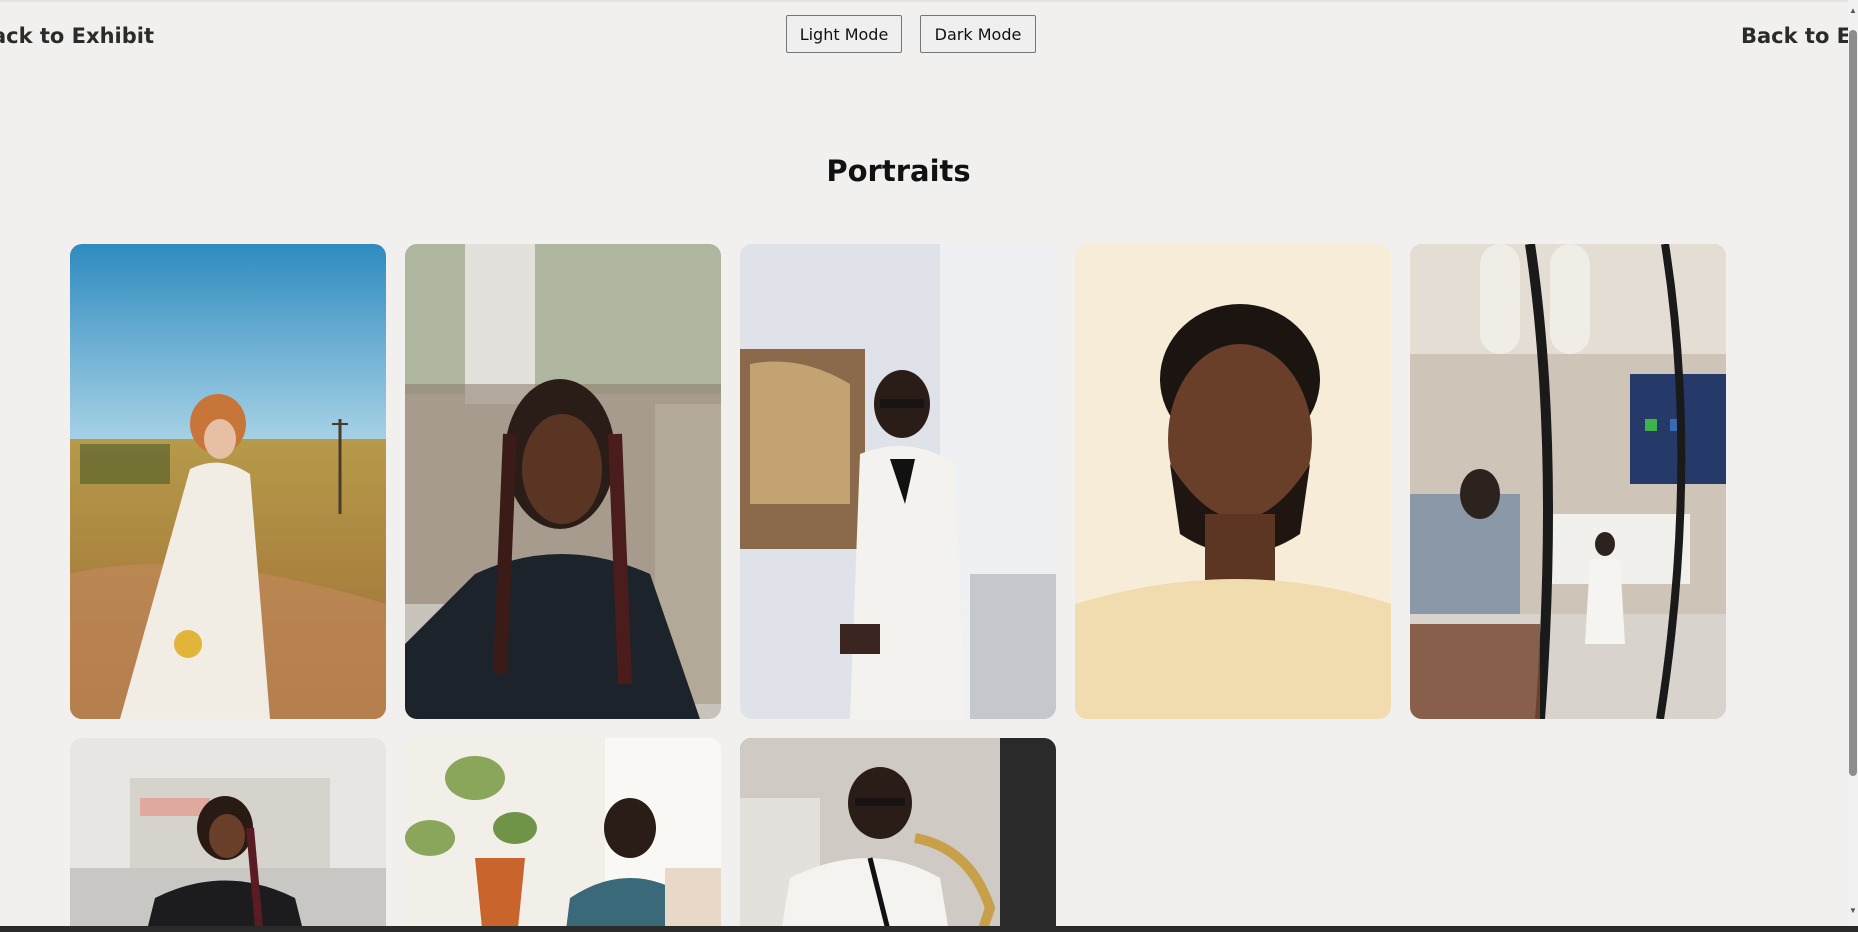  Describe the element at coordinates (844, 34) in the screenshot. I see `light-mode-button: Light Mode` at that location.